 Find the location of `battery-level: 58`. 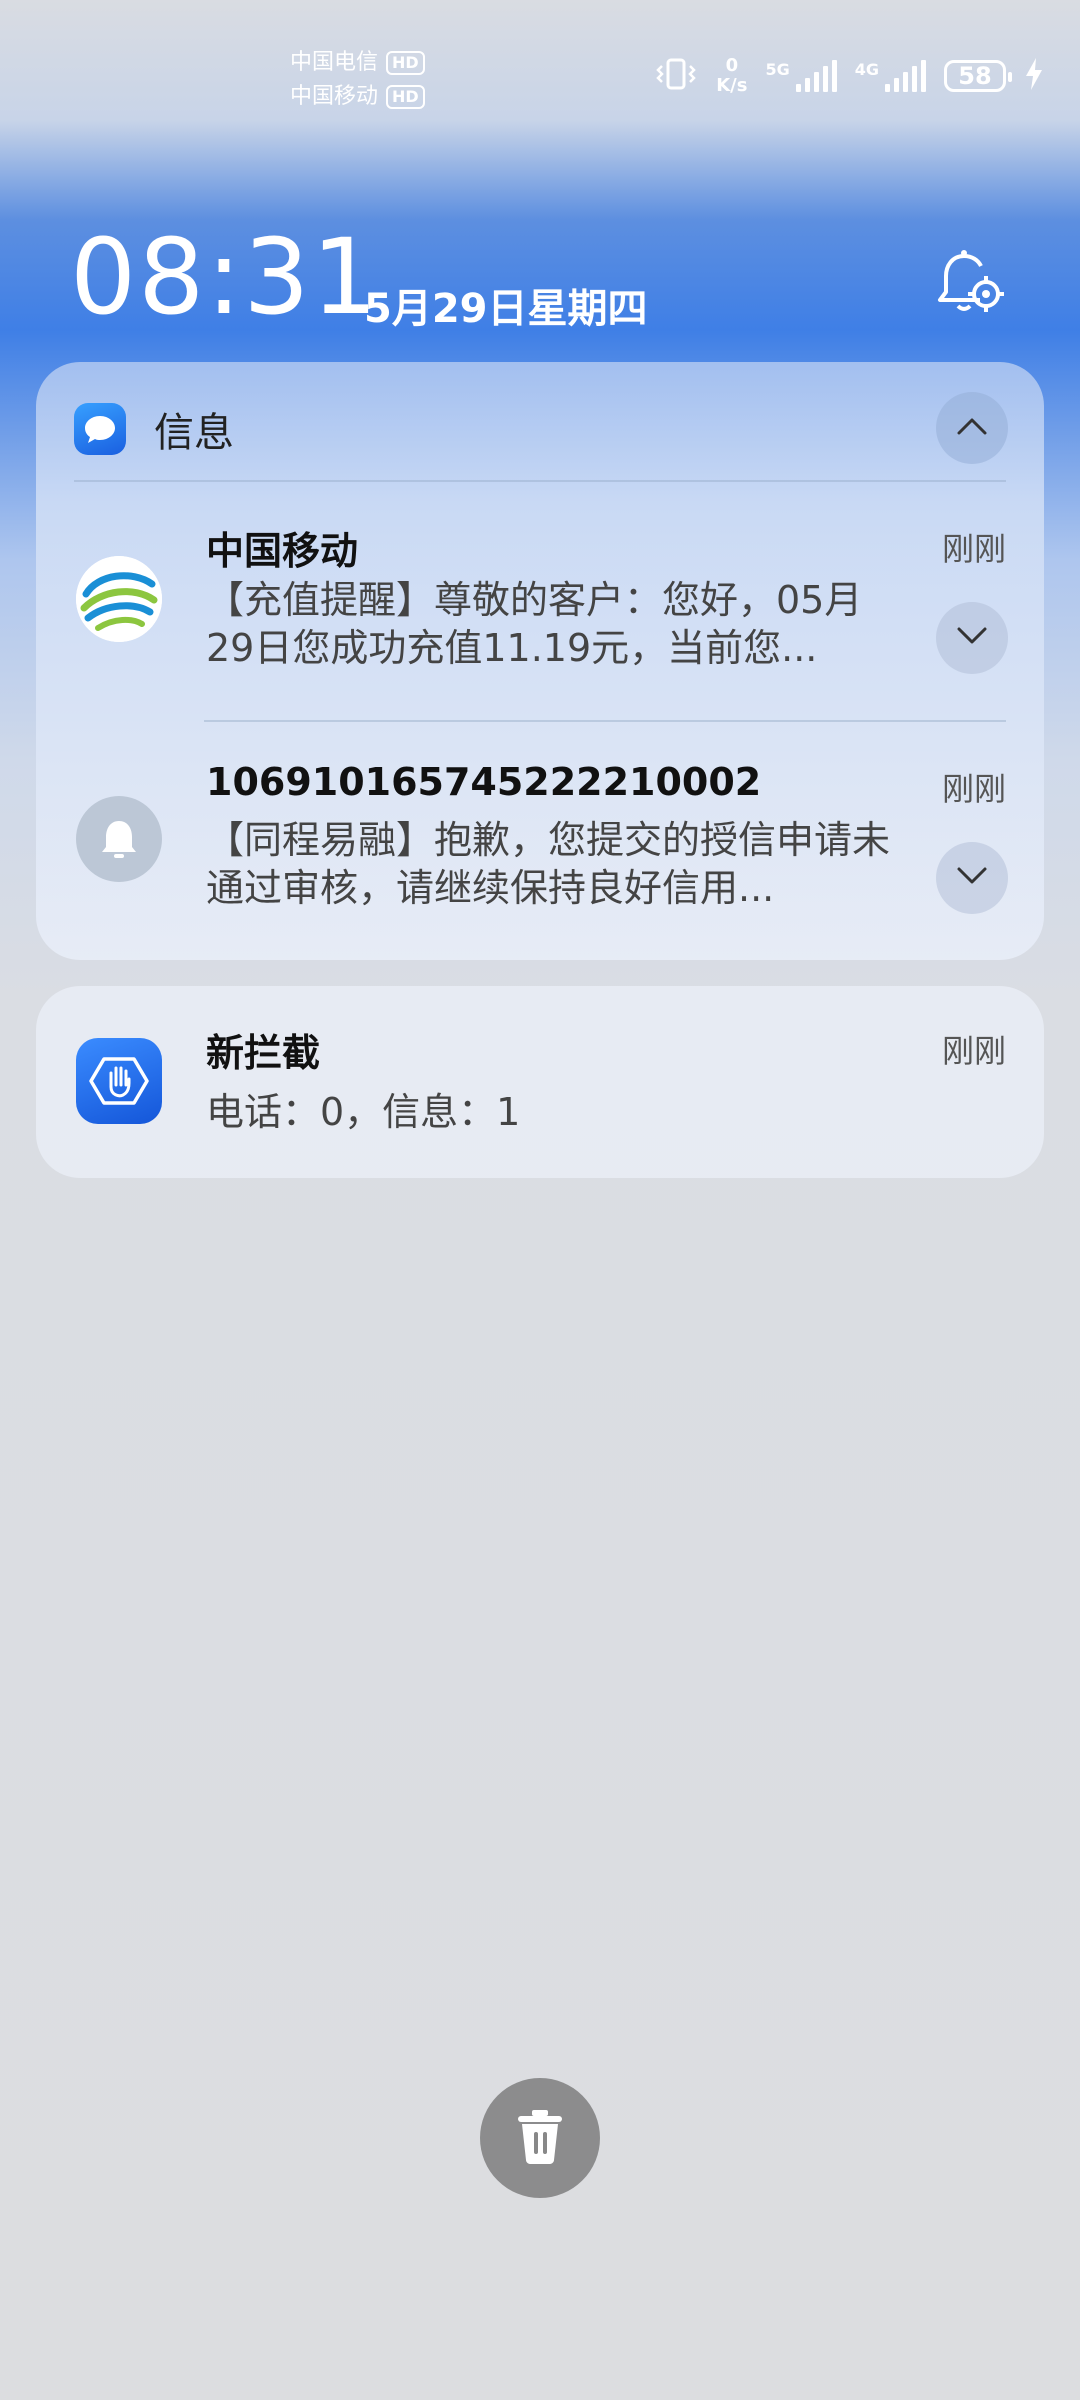

battery-level: 58 is located at coordinates (975, 76).